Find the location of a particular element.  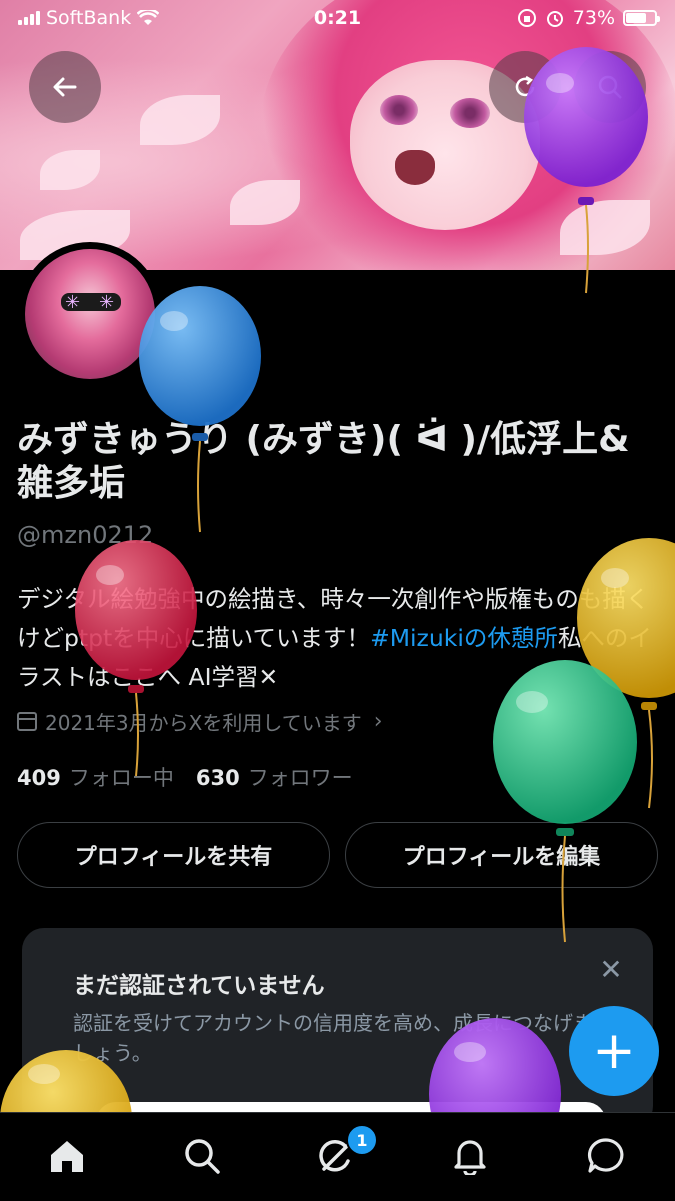

bell-icon is located at coordinates (470, 1157).